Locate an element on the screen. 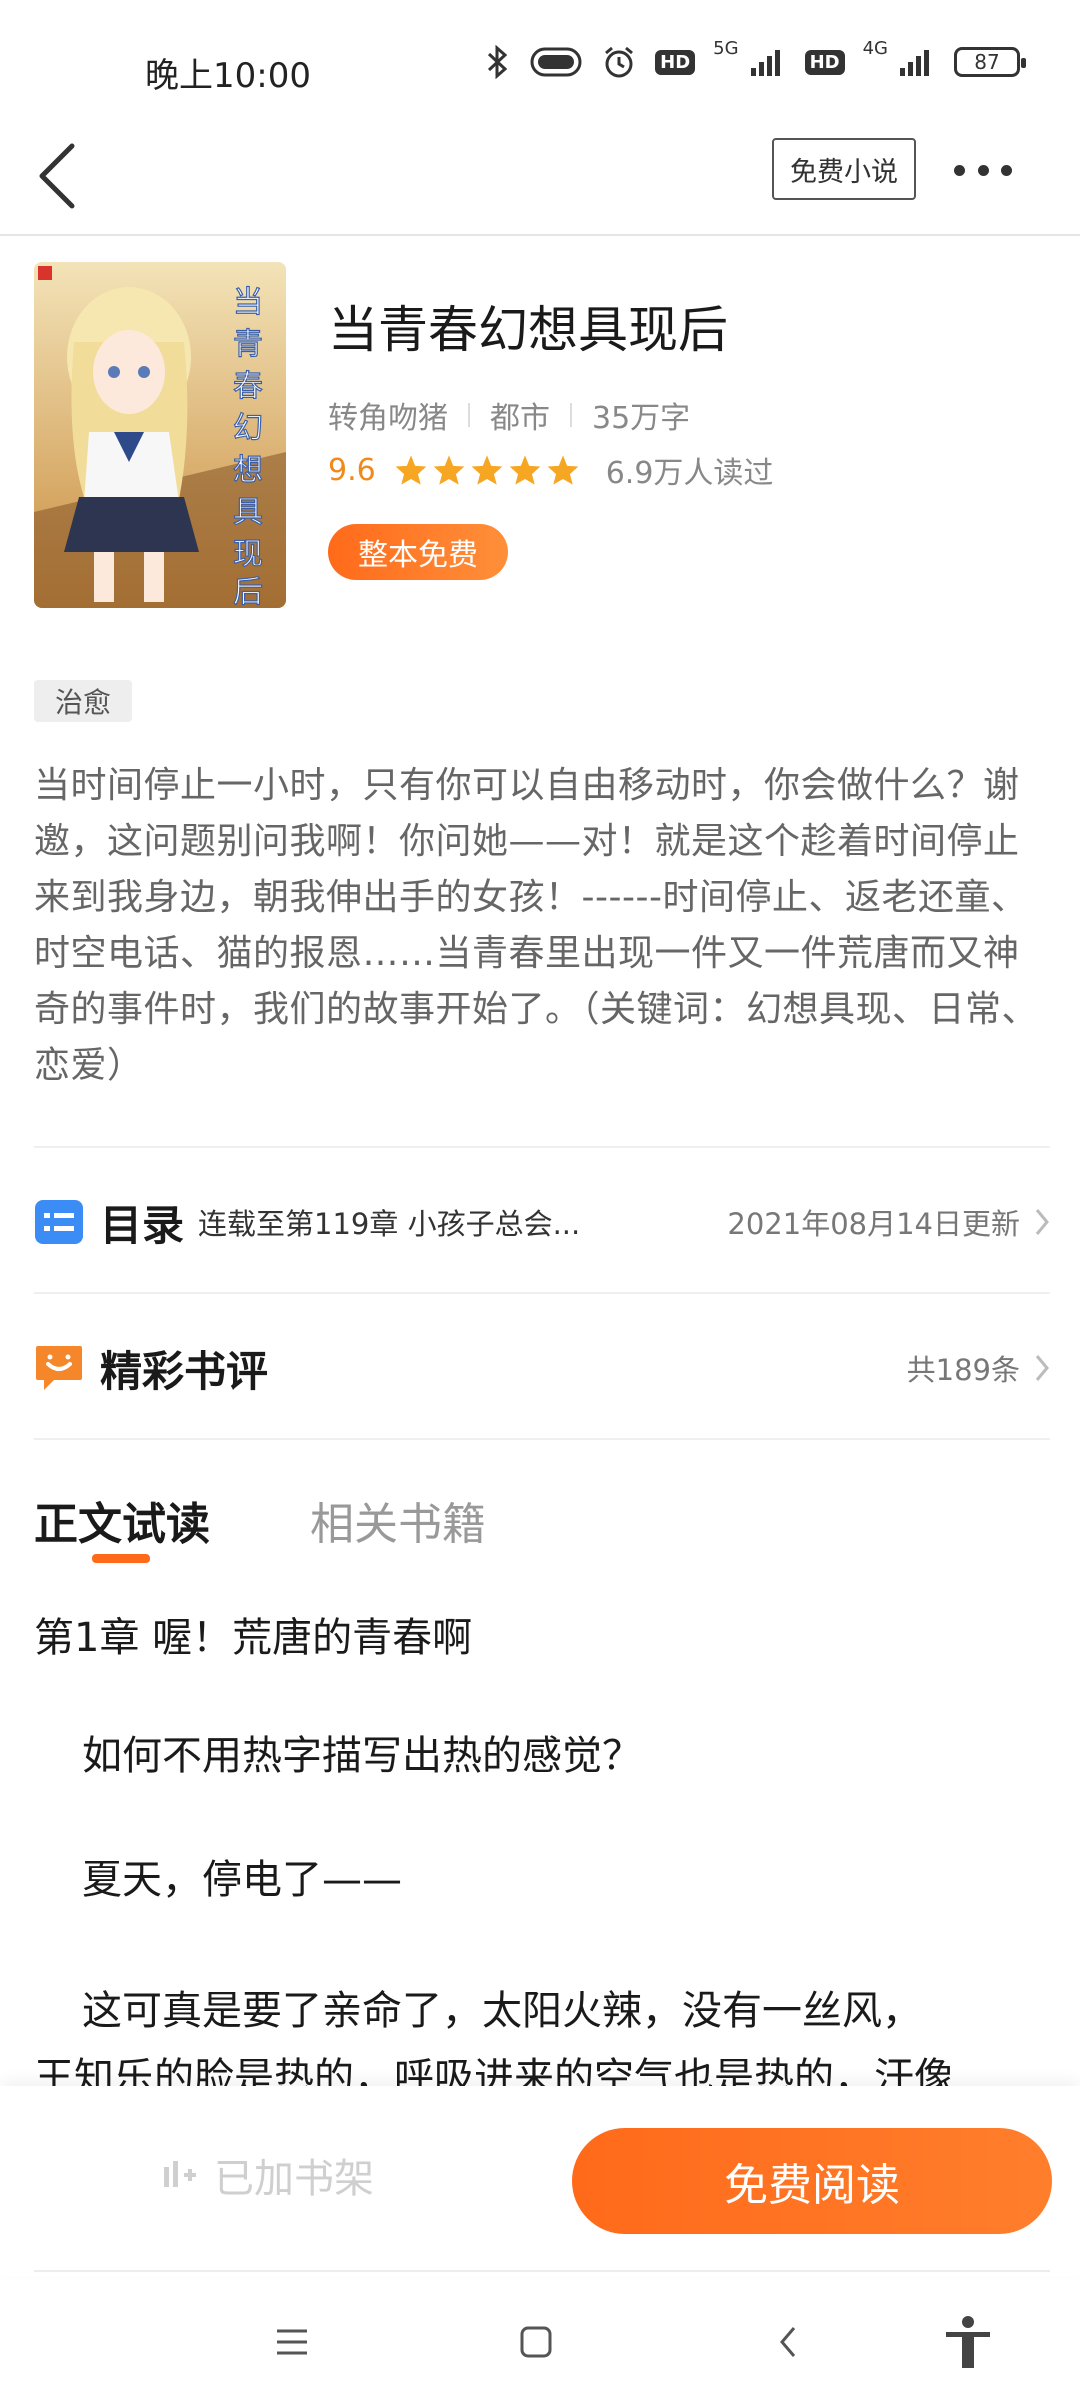  system-back-button is located at coordinates (788, 2342).